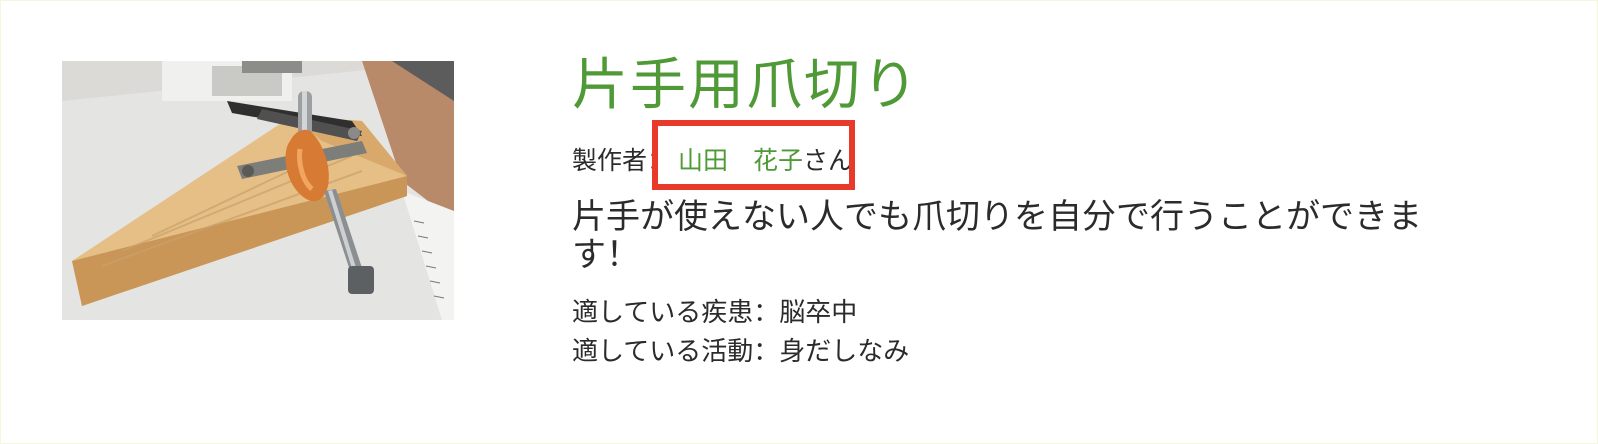 The height and width of the screenshot is (444, 1598). I want to click on product-photo, so click(258, 190).